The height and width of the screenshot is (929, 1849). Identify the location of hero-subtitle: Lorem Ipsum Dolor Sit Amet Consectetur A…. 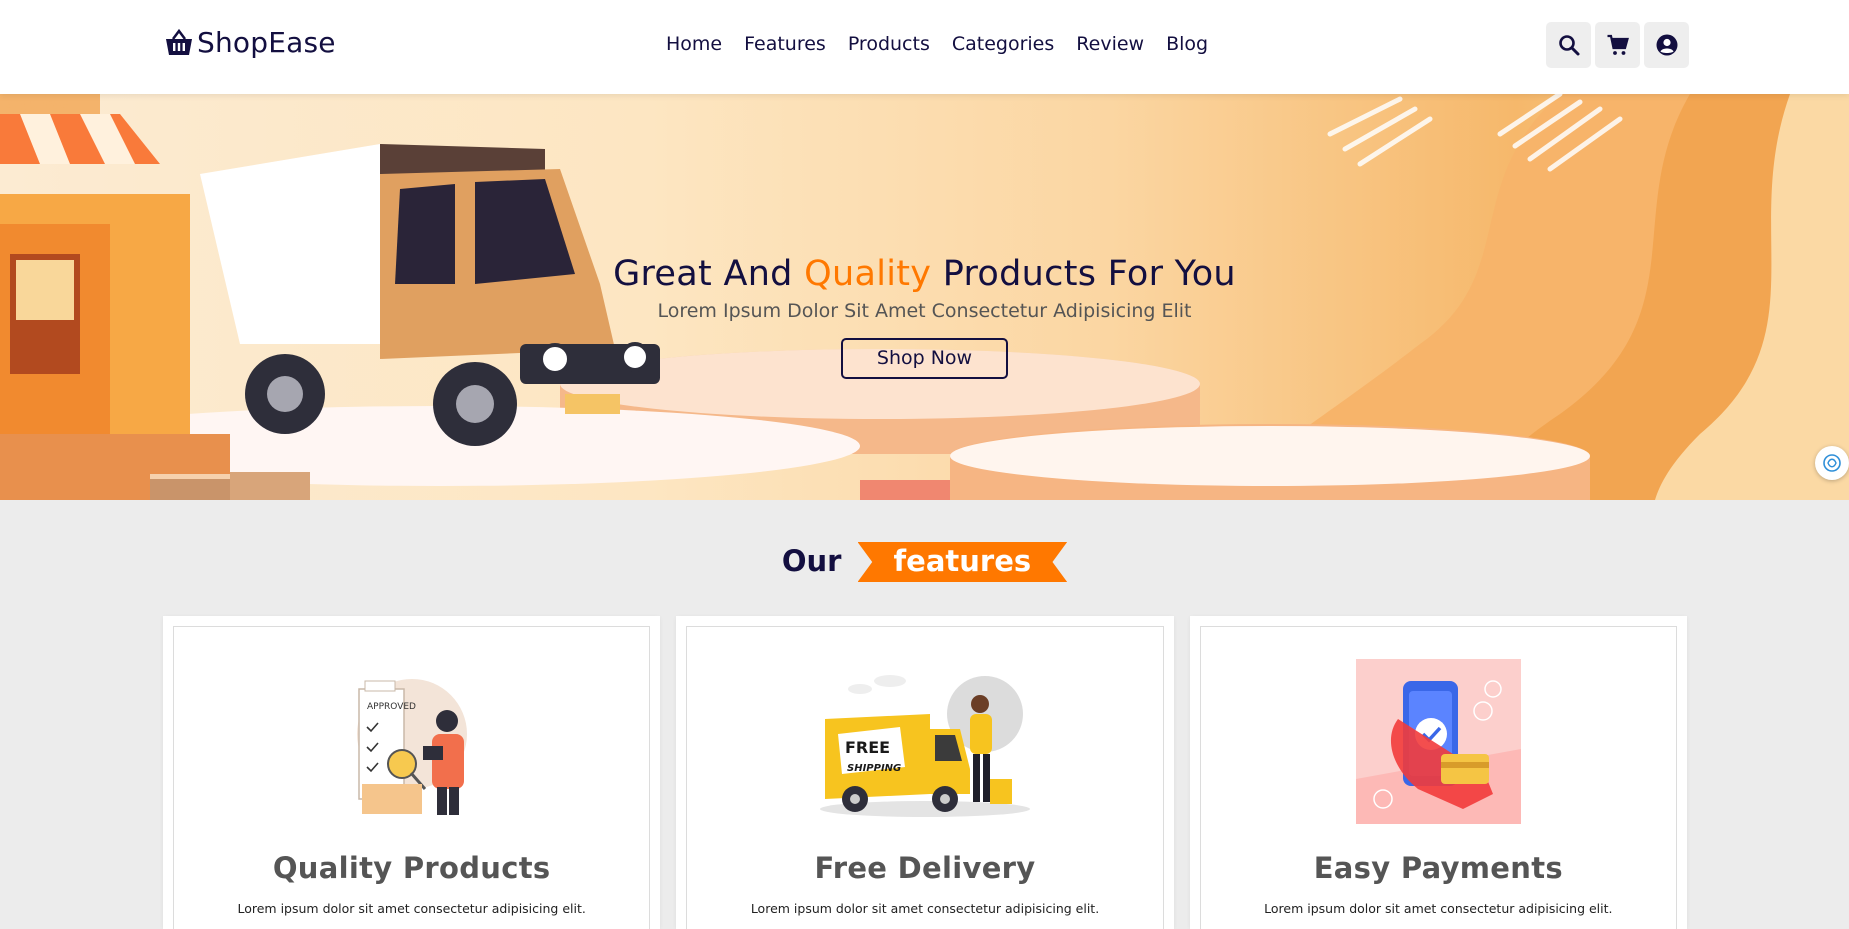
(924, 311).